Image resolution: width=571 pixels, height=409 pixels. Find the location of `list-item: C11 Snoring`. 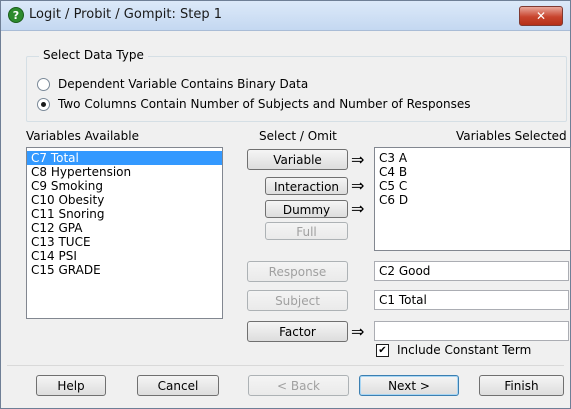

list-item: C11 Snoring is located at coordinates (124, 214).